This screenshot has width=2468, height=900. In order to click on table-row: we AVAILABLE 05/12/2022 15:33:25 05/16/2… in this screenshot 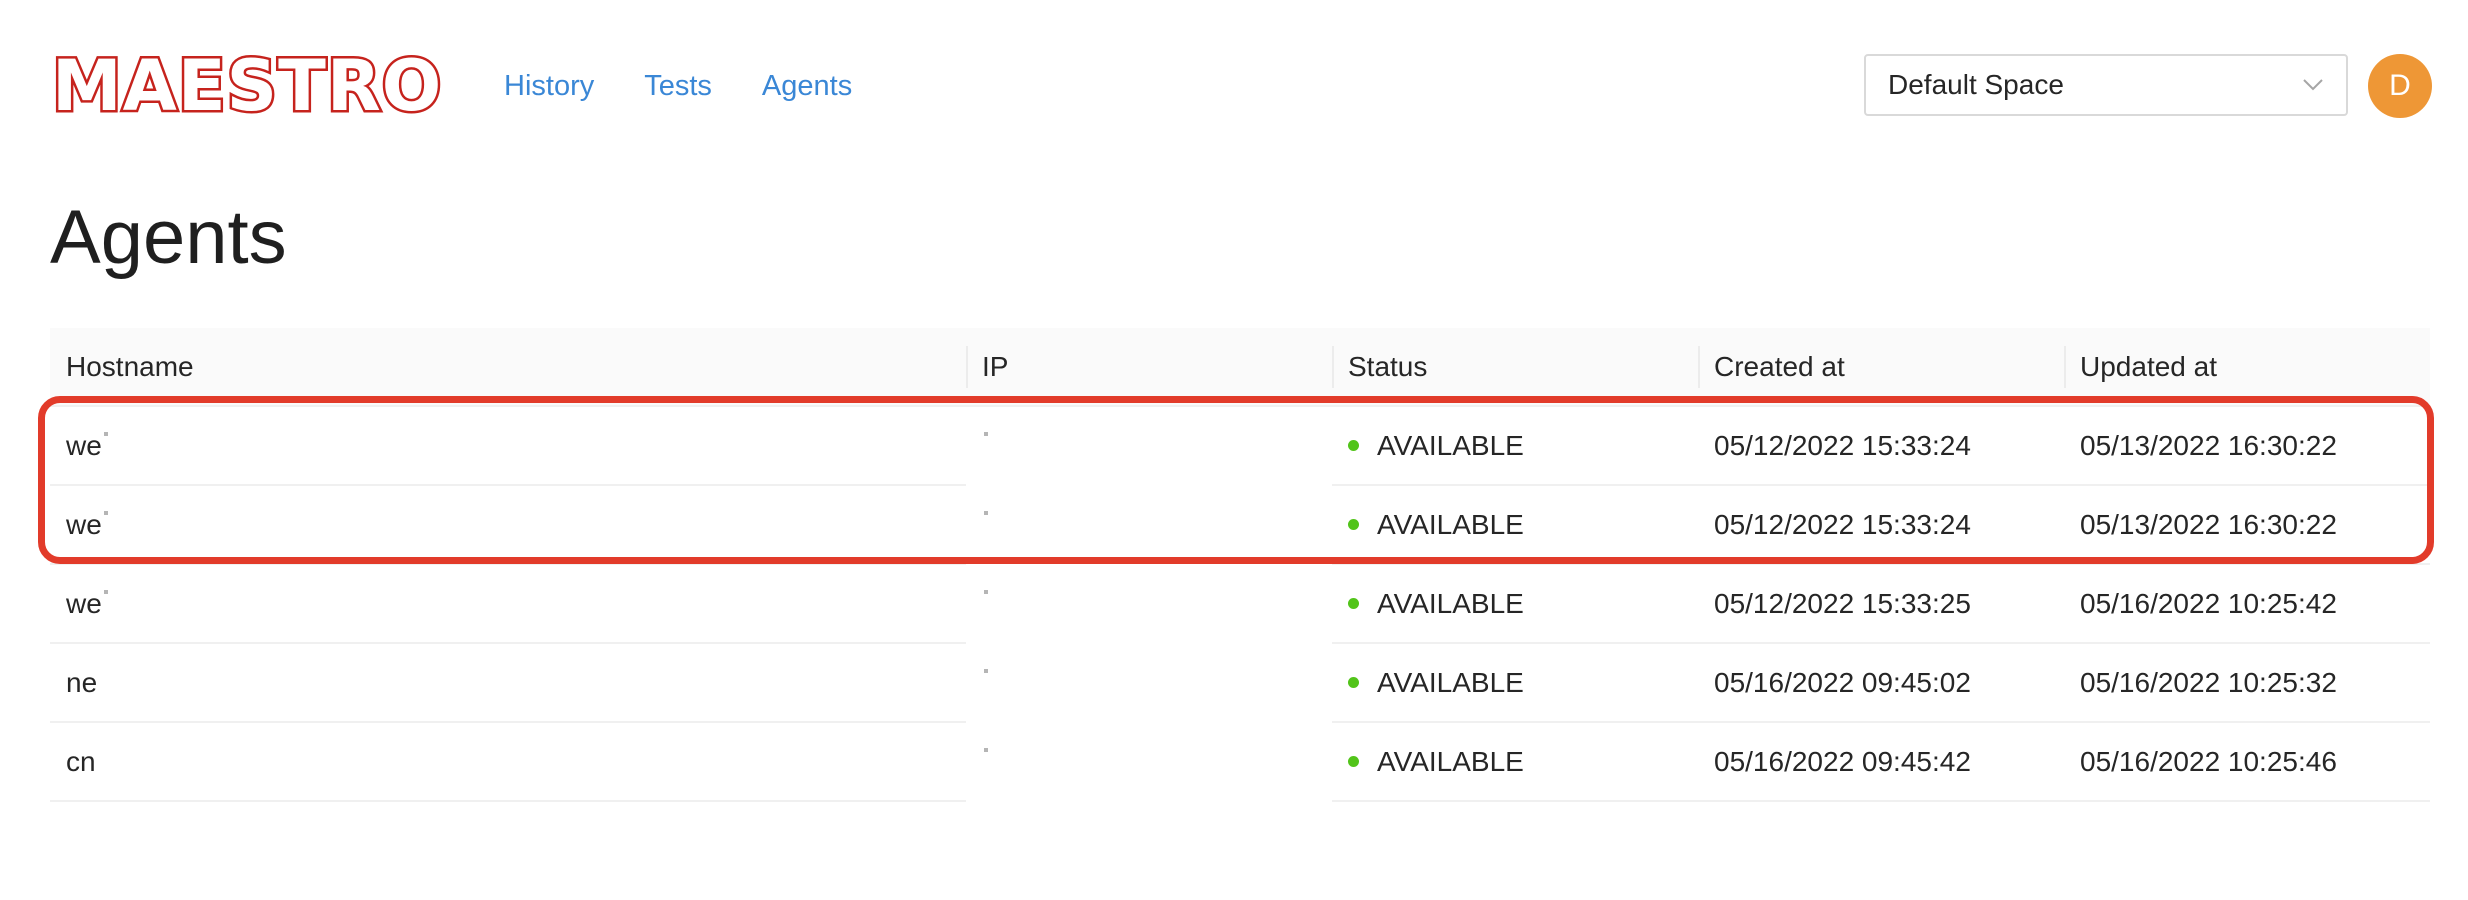, I will do `click(1240, 604)`.